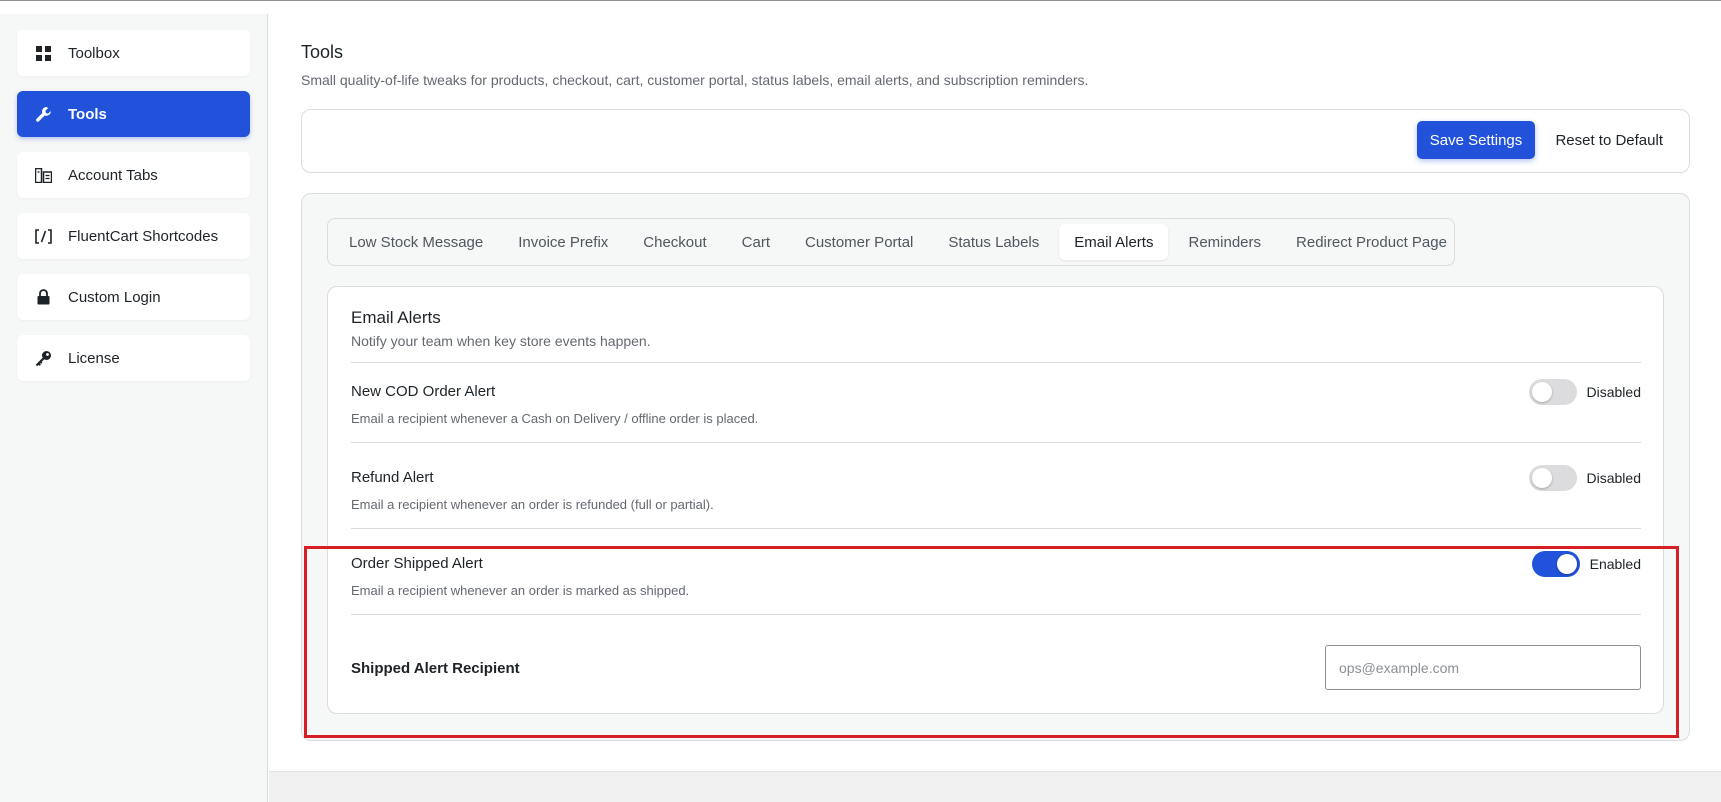 The image size is (1721, 802). What do you see at coordinates (43, 236) in the screenshot?
I see `shortcode-icon` at bounding box center [43, 236].